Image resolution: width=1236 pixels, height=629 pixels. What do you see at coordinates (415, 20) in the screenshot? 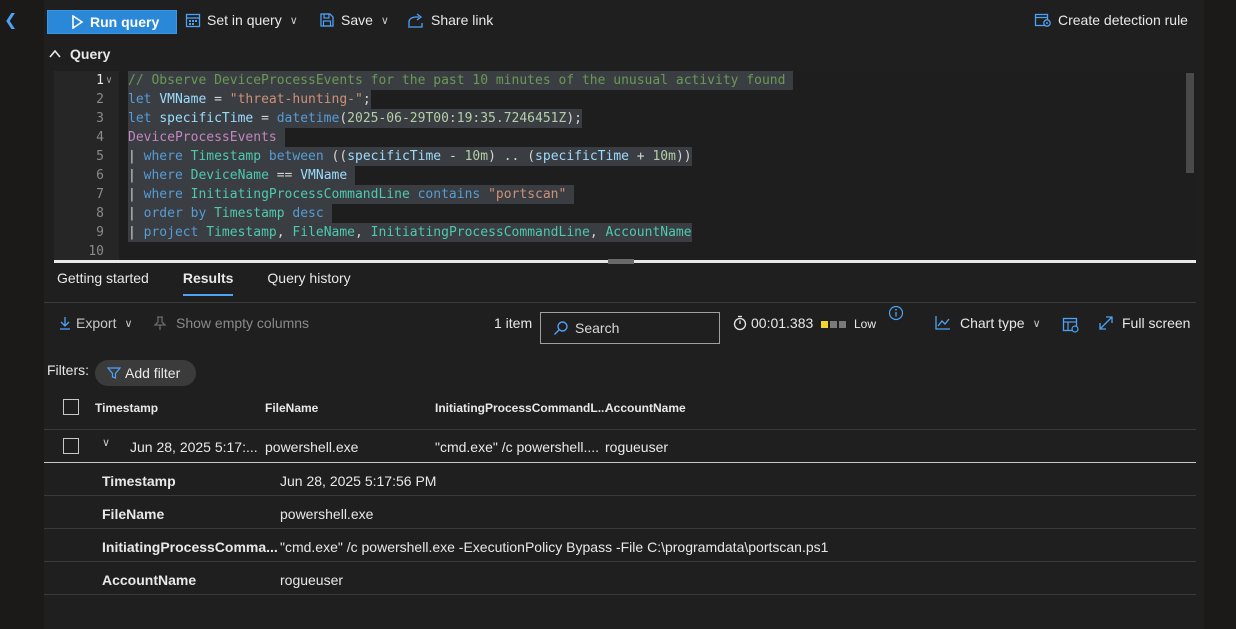
I see `share-icon` at bounding box center [415, 20].